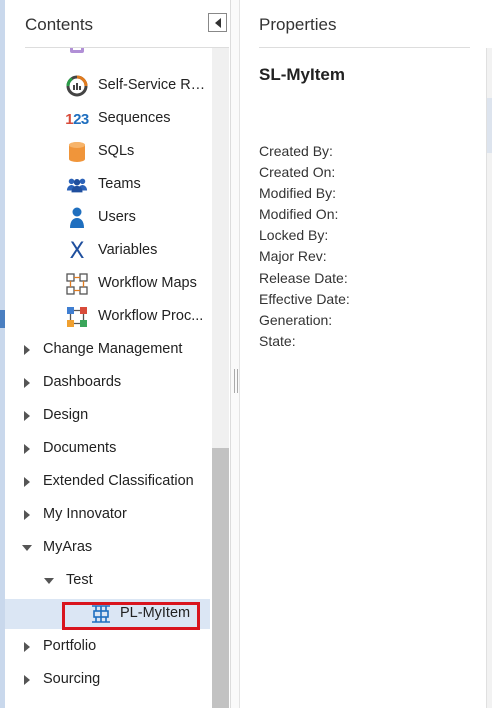 Image resolution: width=492 pixels, height=708 pixels. I want to click on right-window-edge, so click(489, 378).